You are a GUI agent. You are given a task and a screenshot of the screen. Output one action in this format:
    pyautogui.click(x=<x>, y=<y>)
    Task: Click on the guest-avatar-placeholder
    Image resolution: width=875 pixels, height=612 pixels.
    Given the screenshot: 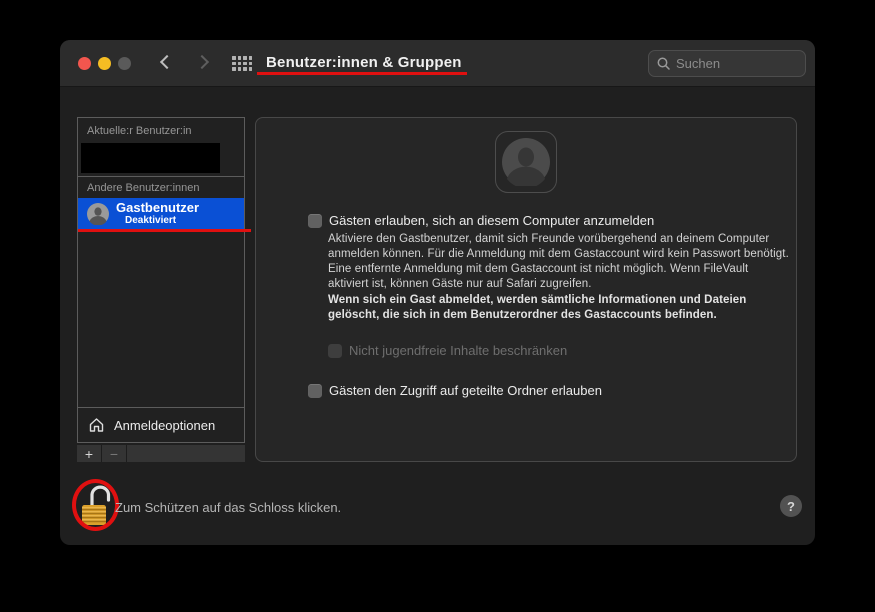 What is the action you would take?
    pyautogui.click(x=526, y=162)
    